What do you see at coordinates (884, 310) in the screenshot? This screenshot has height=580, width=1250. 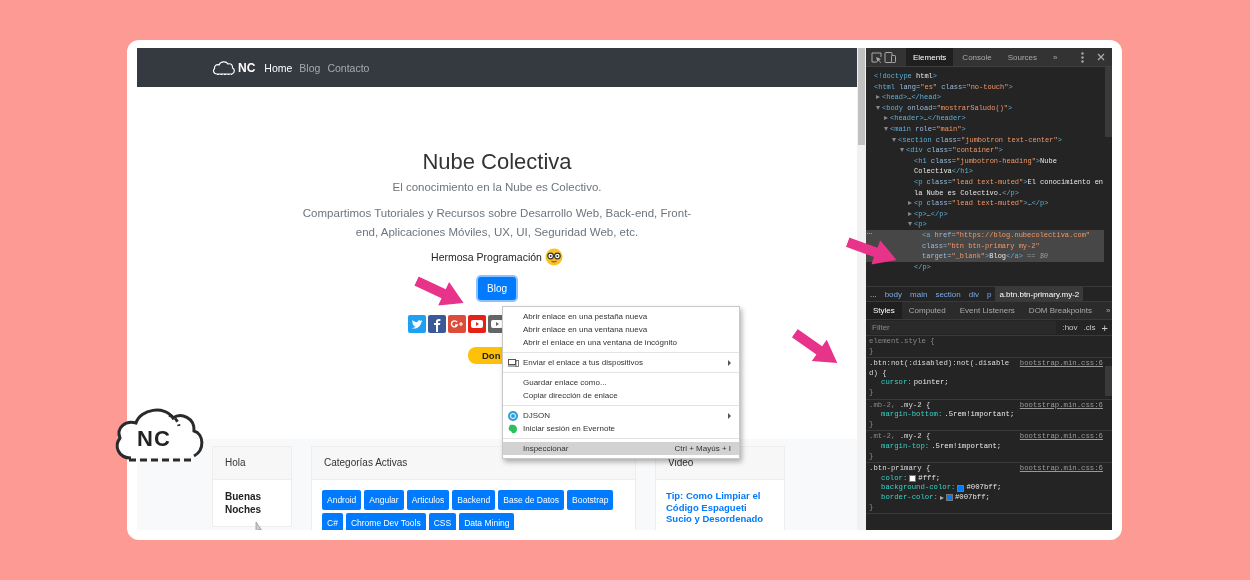 I see `styles-tab: Styles` at bounding box center [884, 310].